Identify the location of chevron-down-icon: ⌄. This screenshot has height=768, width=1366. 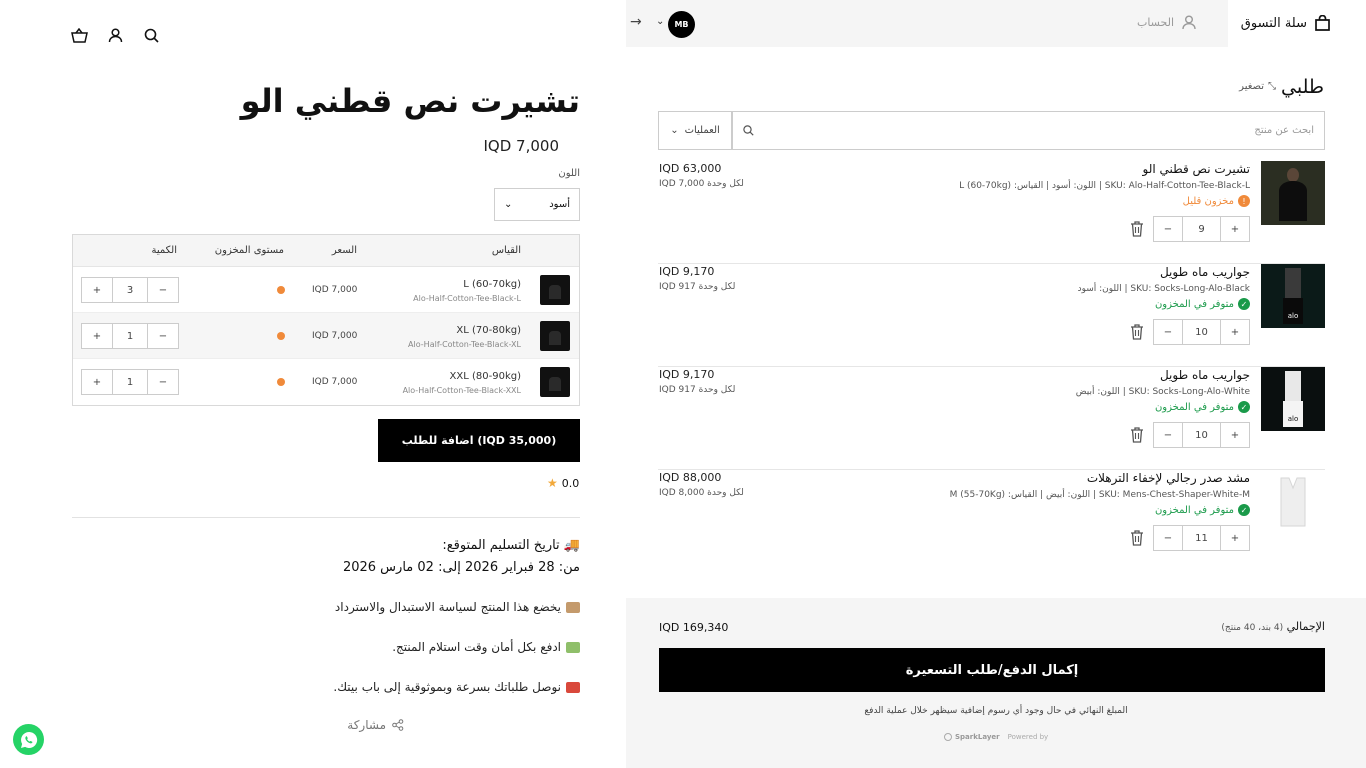
(660, 21).